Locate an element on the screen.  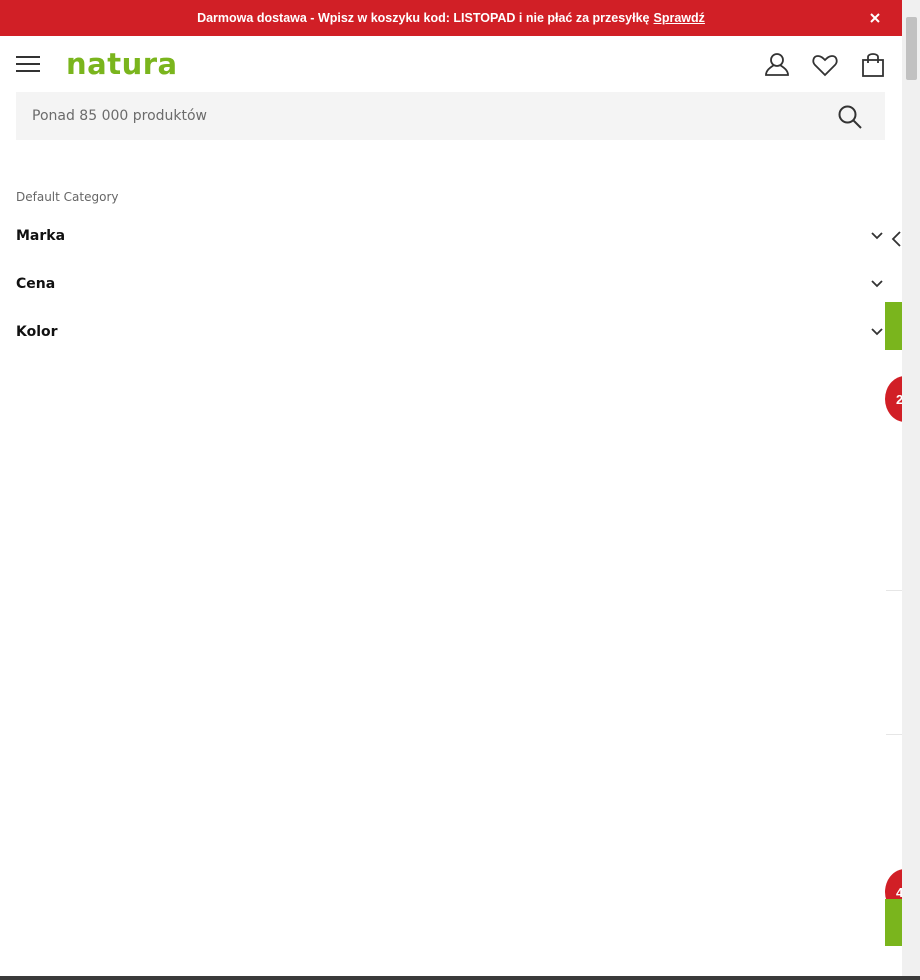
site-header: natura is located at coordinates (451, 64).